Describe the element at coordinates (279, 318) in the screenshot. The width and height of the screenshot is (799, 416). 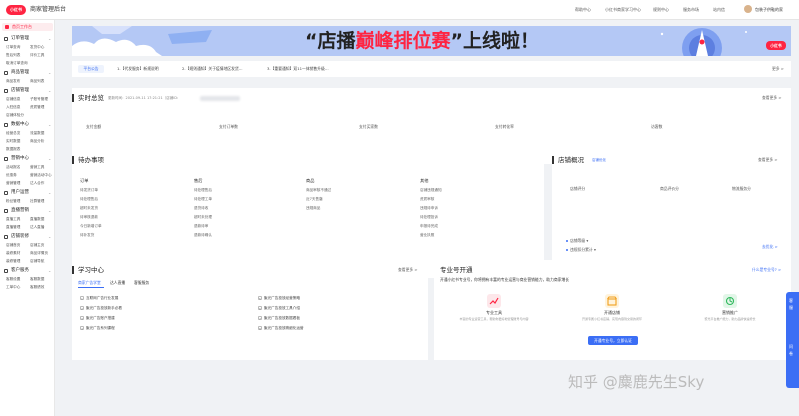
I see `course-item: 7 聚光广告投放数据看板` at that location.